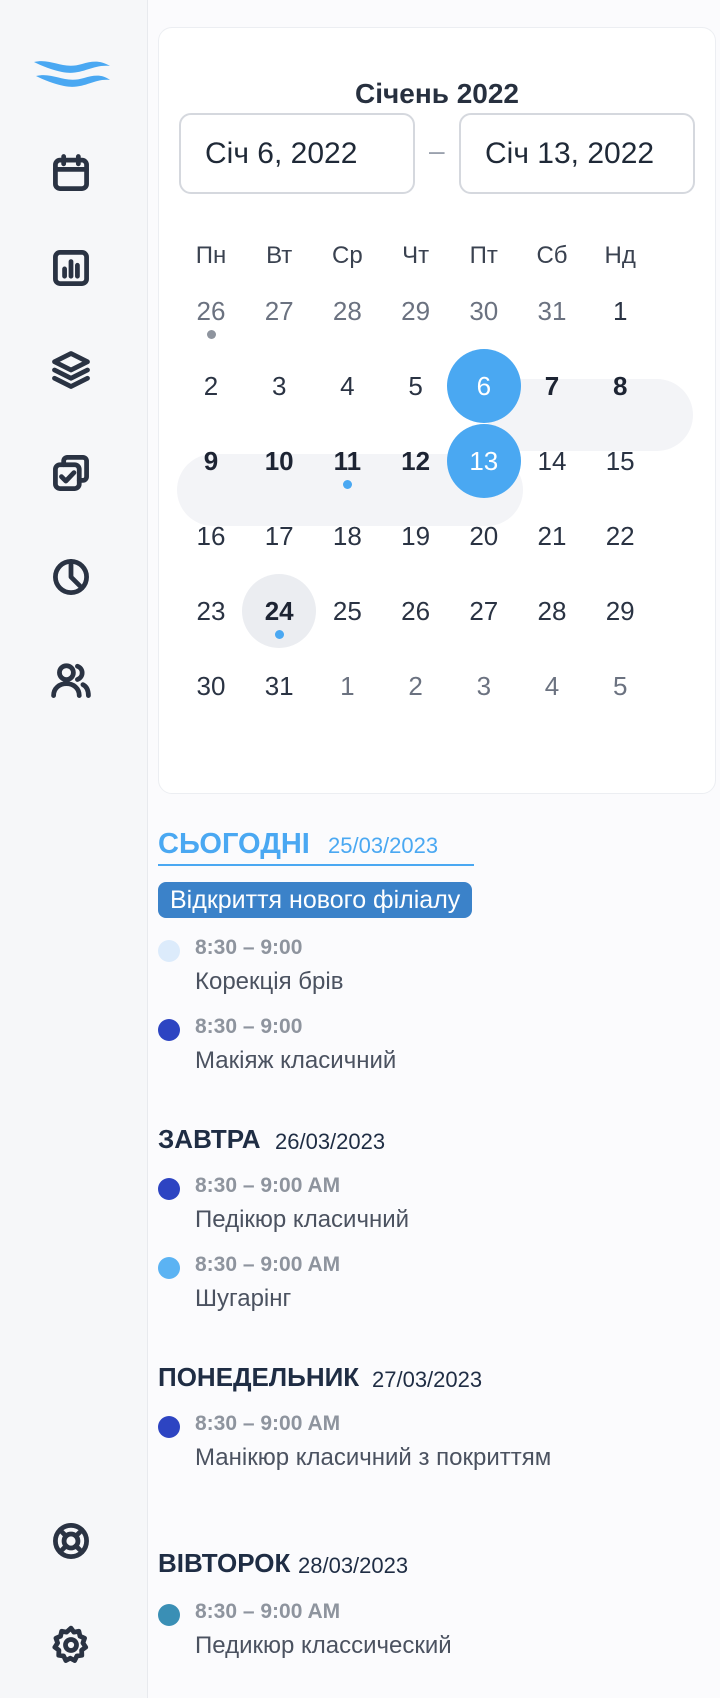 The height and width of the screenshot is (1698, 720). Describe the element at coordinates (620, 386) in the screenshot. I see `calendar-day: 8` at that location.